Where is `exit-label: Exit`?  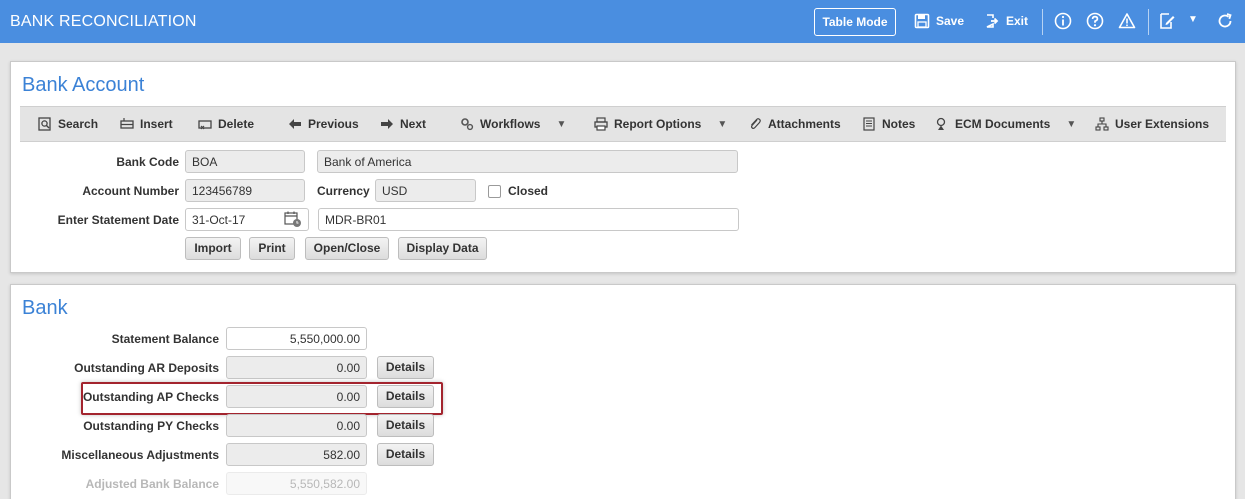
exit-label: Exit is located at coordinates (1017, 21).